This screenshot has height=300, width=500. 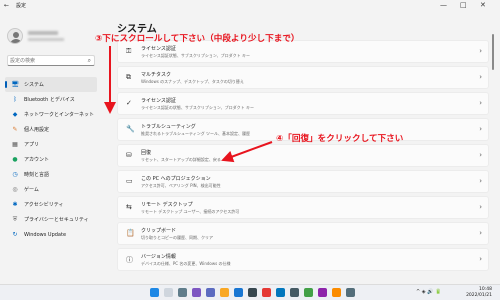 I want to click on chat-icon, so click(x=210, y=292).